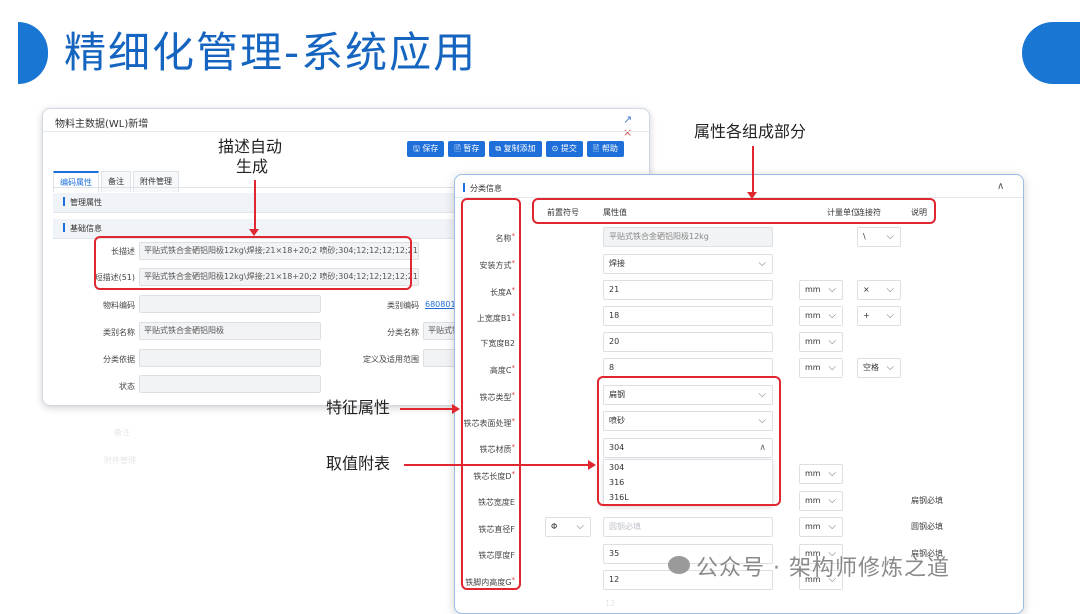  What do you see at coordinates (627, 132) in the screenshot?
I see `close-icon: ×` at bounding box center [627, 132].